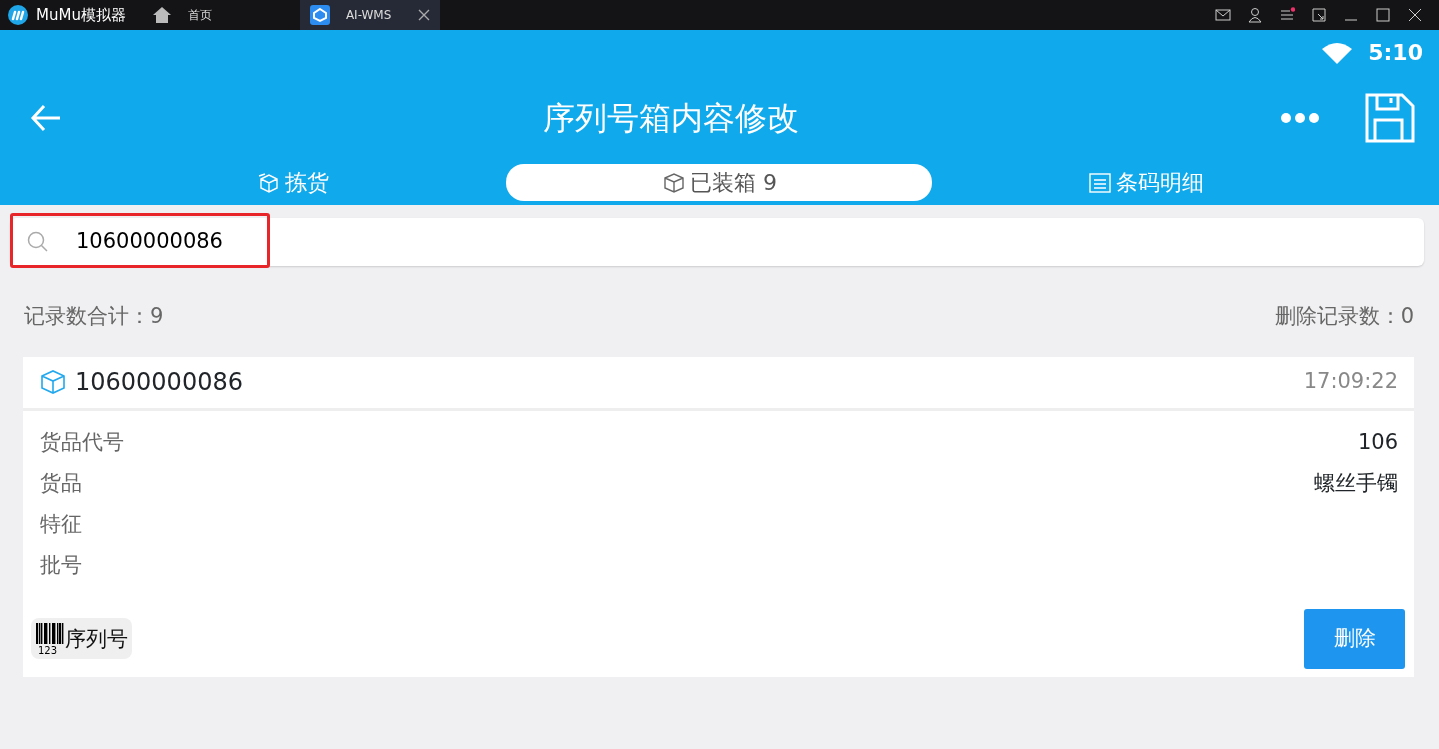 The height and width of the screenshot is (749, 1439). What do you see at coordinates (61, 565) in the screenshot?
I see `field-label: 批号` at bounding box center [61, 565].